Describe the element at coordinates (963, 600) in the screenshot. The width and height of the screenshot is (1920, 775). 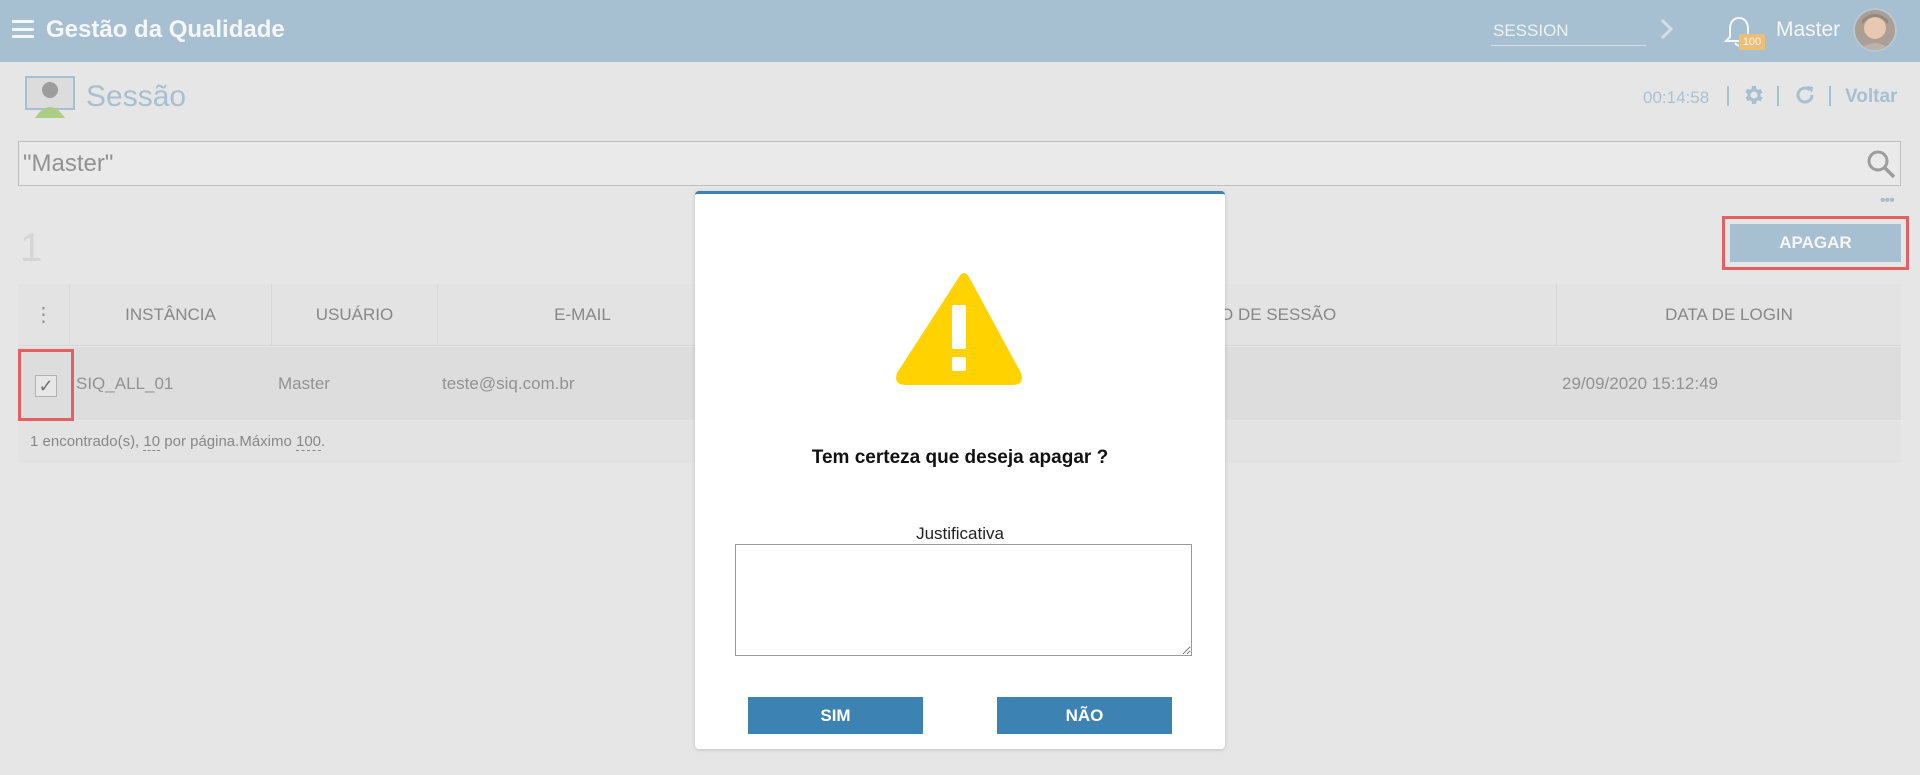
I see `justification-field` at that location.